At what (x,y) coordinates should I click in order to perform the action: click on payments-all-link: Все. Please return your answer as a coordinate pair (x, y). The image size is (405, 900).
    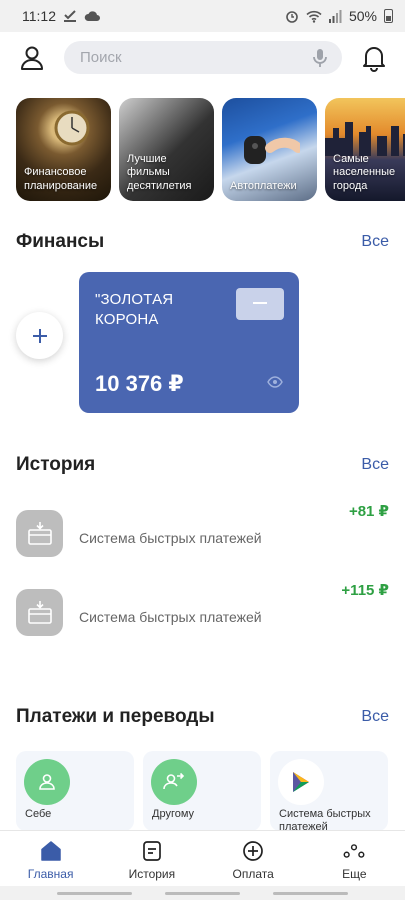
    Looking at the image, I should click on (375, 717).